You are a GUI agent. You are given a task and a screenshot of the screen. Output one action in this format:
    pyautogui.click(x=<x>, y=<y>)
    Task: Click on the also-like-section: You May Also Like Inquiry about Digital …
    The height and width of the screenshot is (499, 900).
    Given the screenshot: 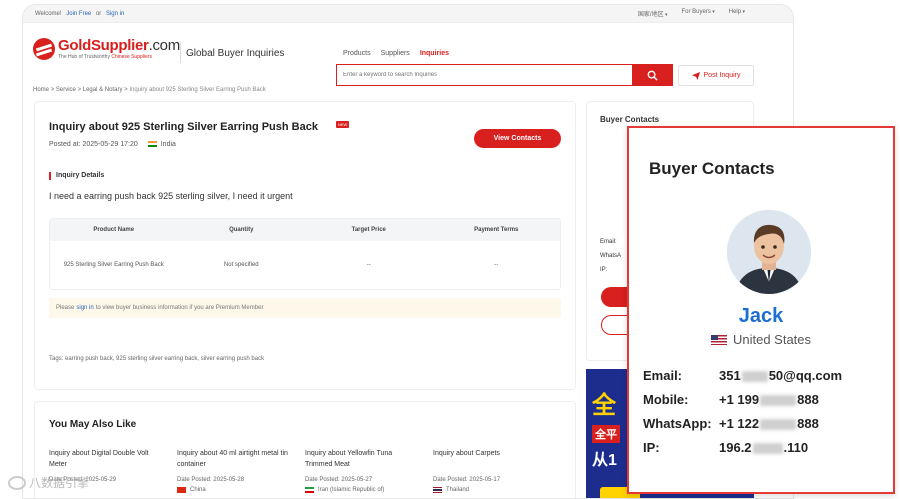 What is the action you would take?
    pyautogui.click(x=305, y=449)
    